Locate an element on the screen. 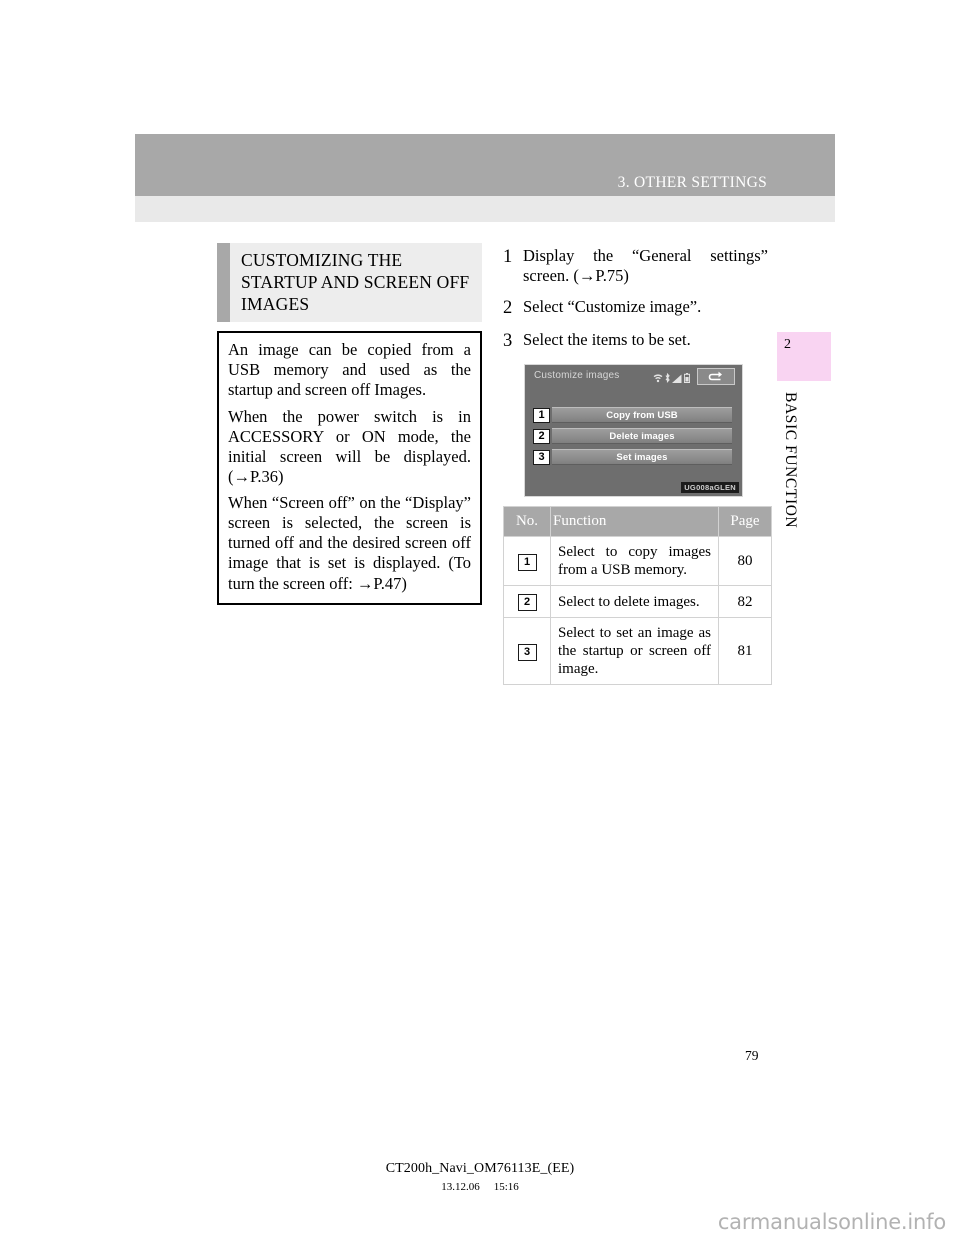 The height and width of the screenshot is (1242, 960). table-cell-function: Select to copy images from a USB memory. is located at coordinates (634, 561).